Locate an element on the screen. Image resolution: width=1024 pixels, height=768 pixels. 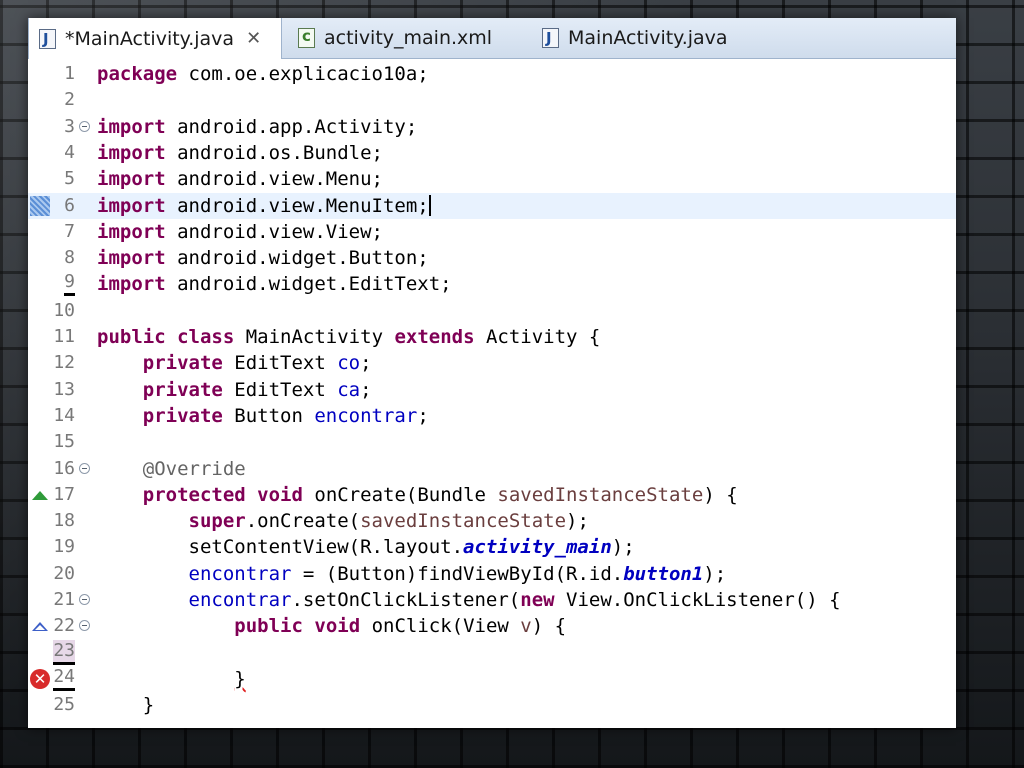
code-text: setContentView(R.layout.activity_main); is located at coordinates (366, 547).